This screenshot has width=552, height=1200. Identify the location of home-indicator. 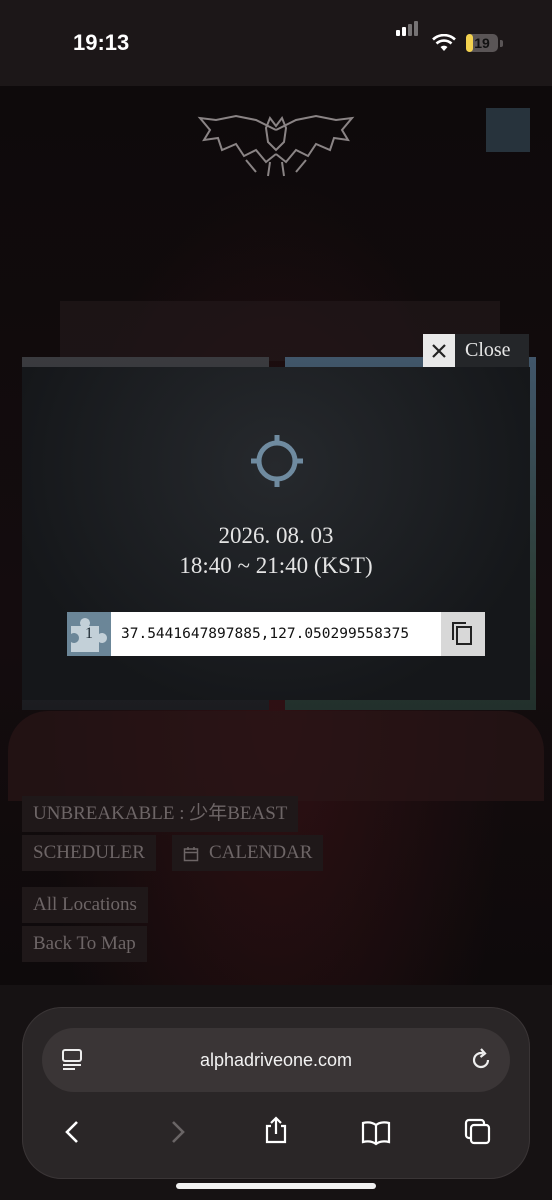
(276, 1186).